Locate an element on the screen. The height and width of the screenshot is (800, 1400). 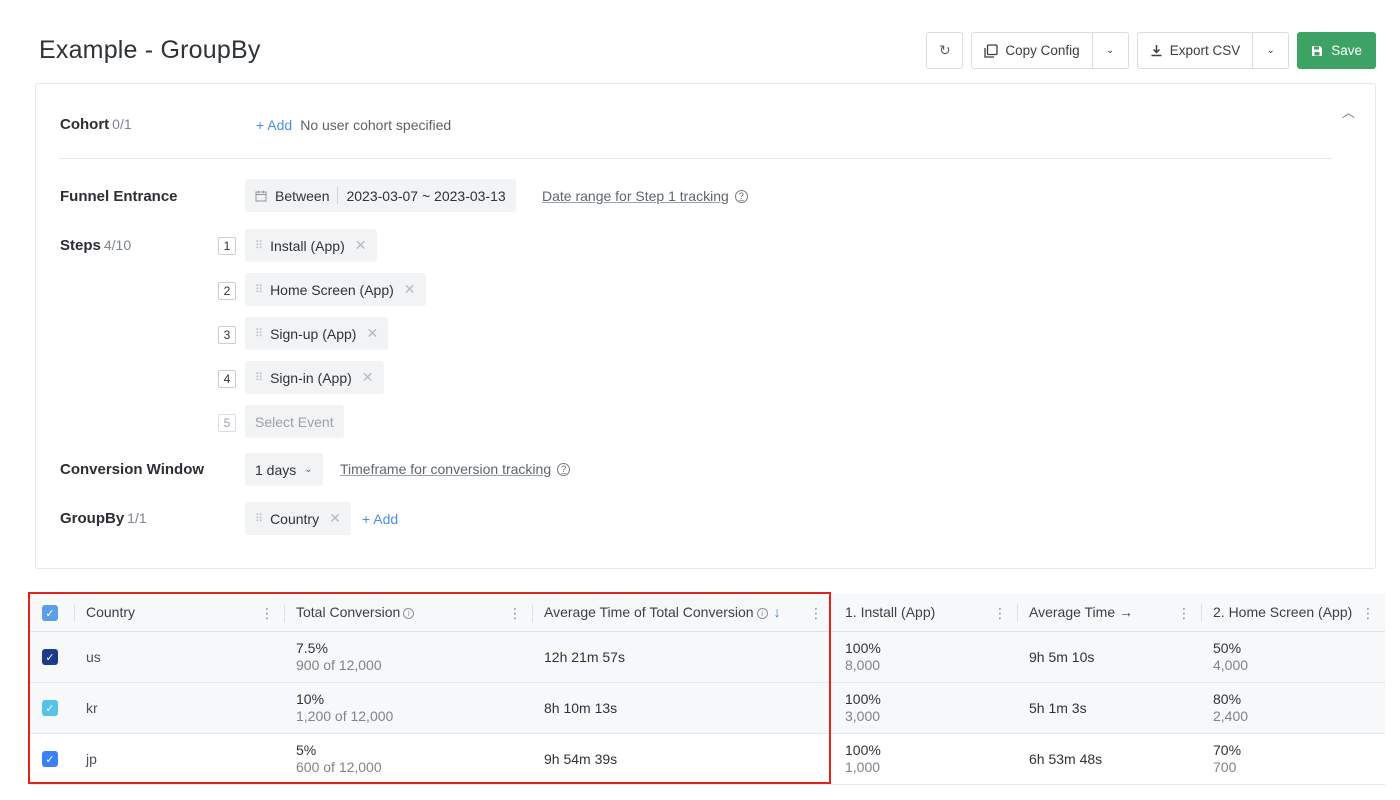
country-cell: jp is located at coordinates (179, 759).